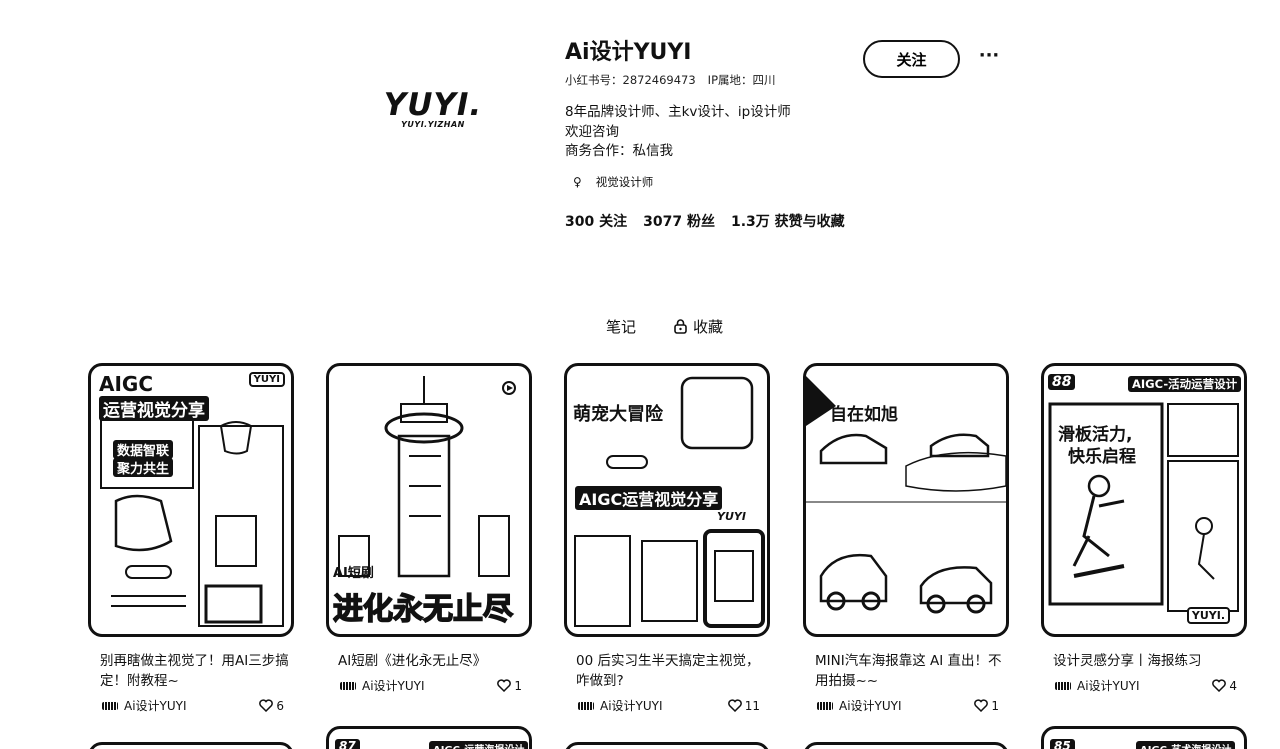  I want to click on cover-text: 85, so click(1062, 744).